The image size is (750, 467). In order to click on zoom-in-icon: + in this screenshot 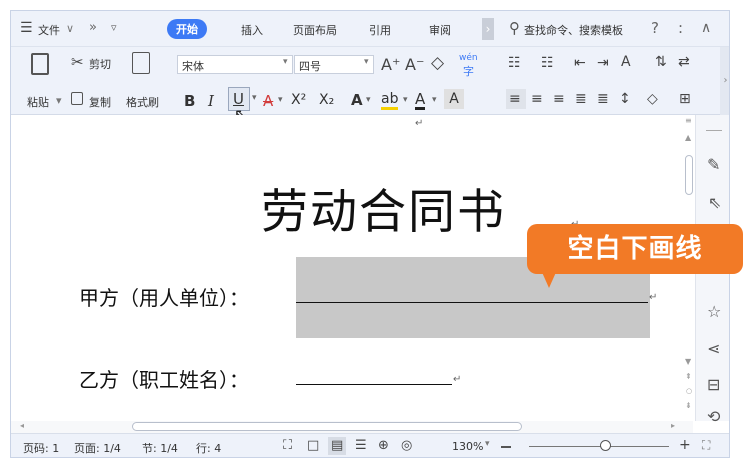, I will do `click(685, 445)`.